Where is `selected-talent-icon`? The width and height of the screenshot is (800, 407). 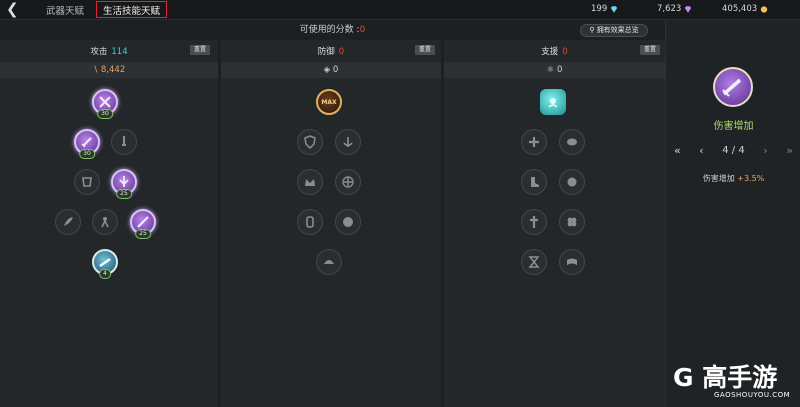 selected-talent-icon is located at coordinates (733, 87).